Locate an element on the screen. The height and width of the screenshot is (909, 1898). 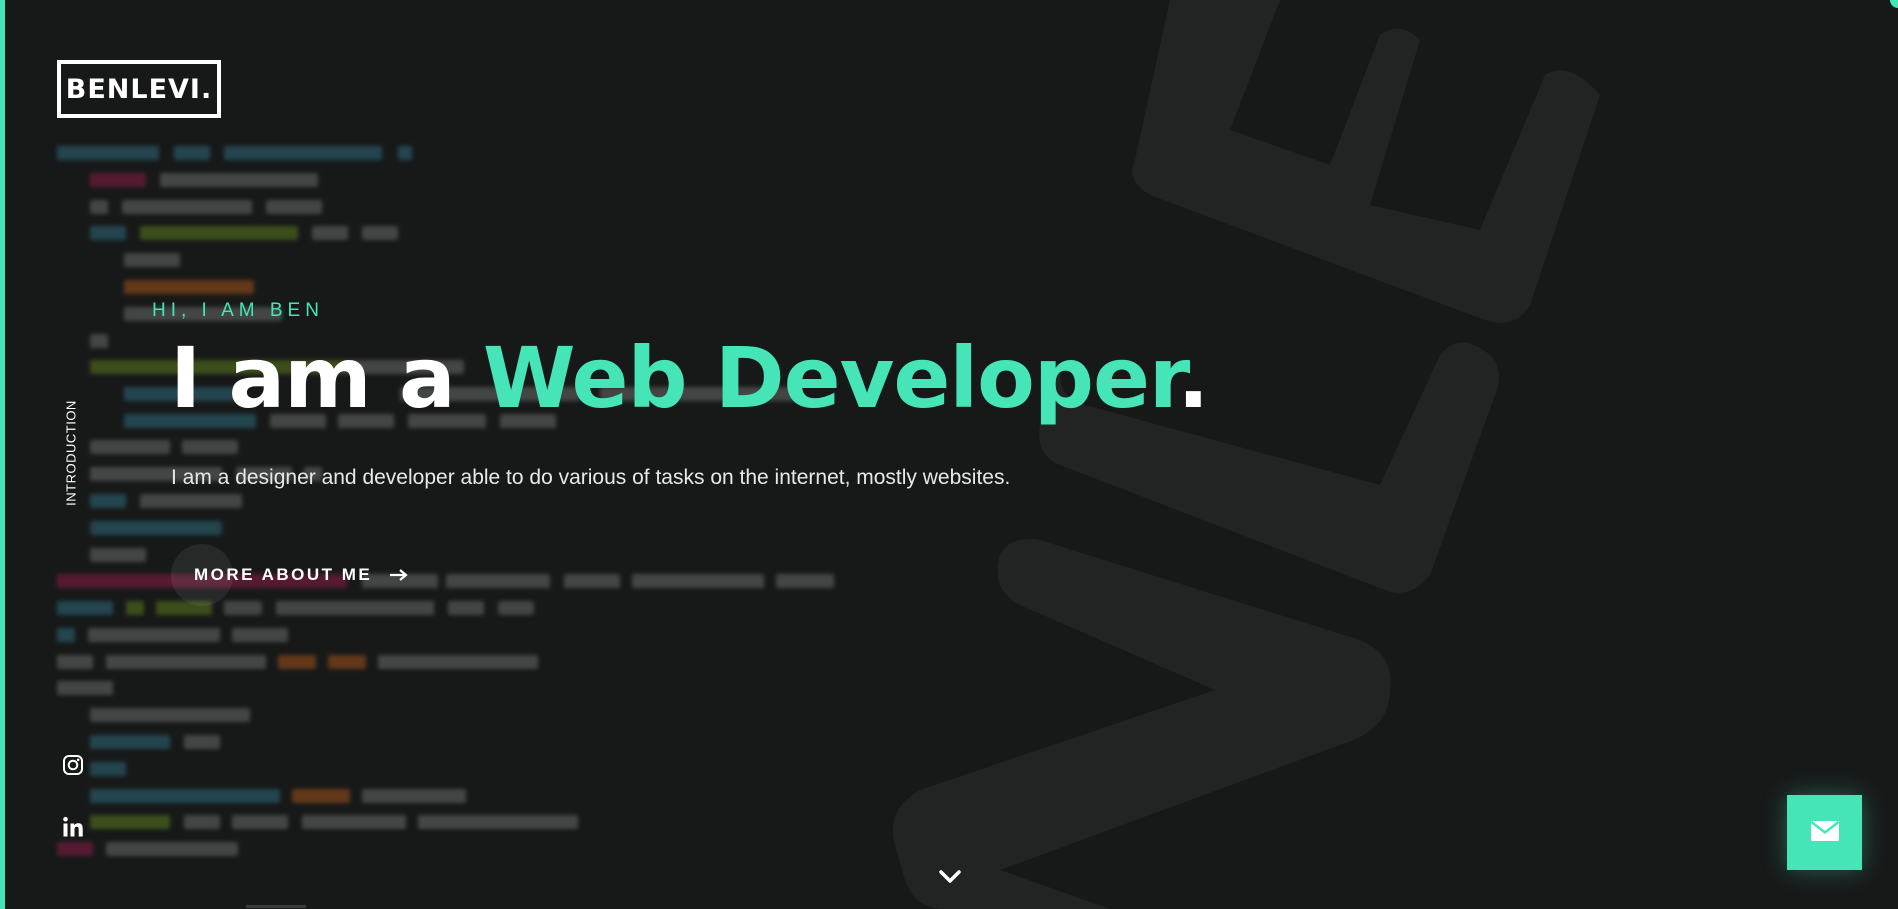
hero-headline: I am a Web Developer. is located at coordinates (689, 378).